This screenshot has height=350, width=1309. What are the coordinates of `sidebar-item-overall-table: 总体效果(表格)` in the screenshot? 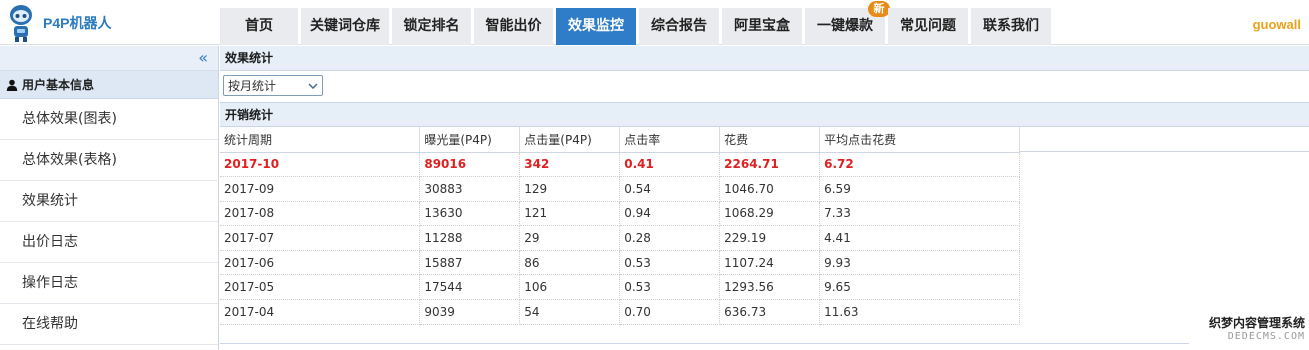 It's located at (109, 160).